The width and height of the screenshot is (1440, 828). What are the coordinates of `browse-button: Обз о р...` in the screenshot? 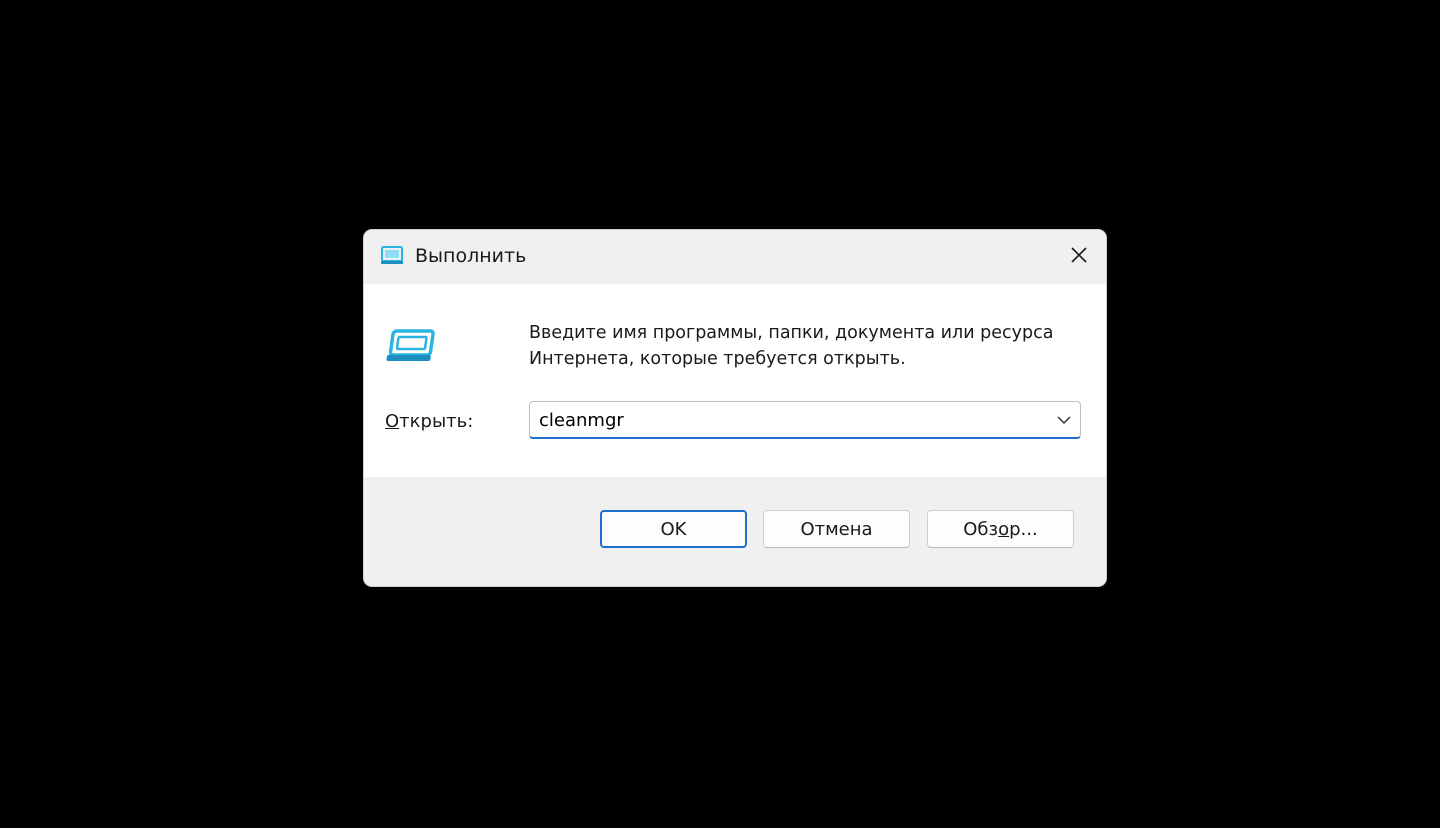 It's located at (1000, 529).